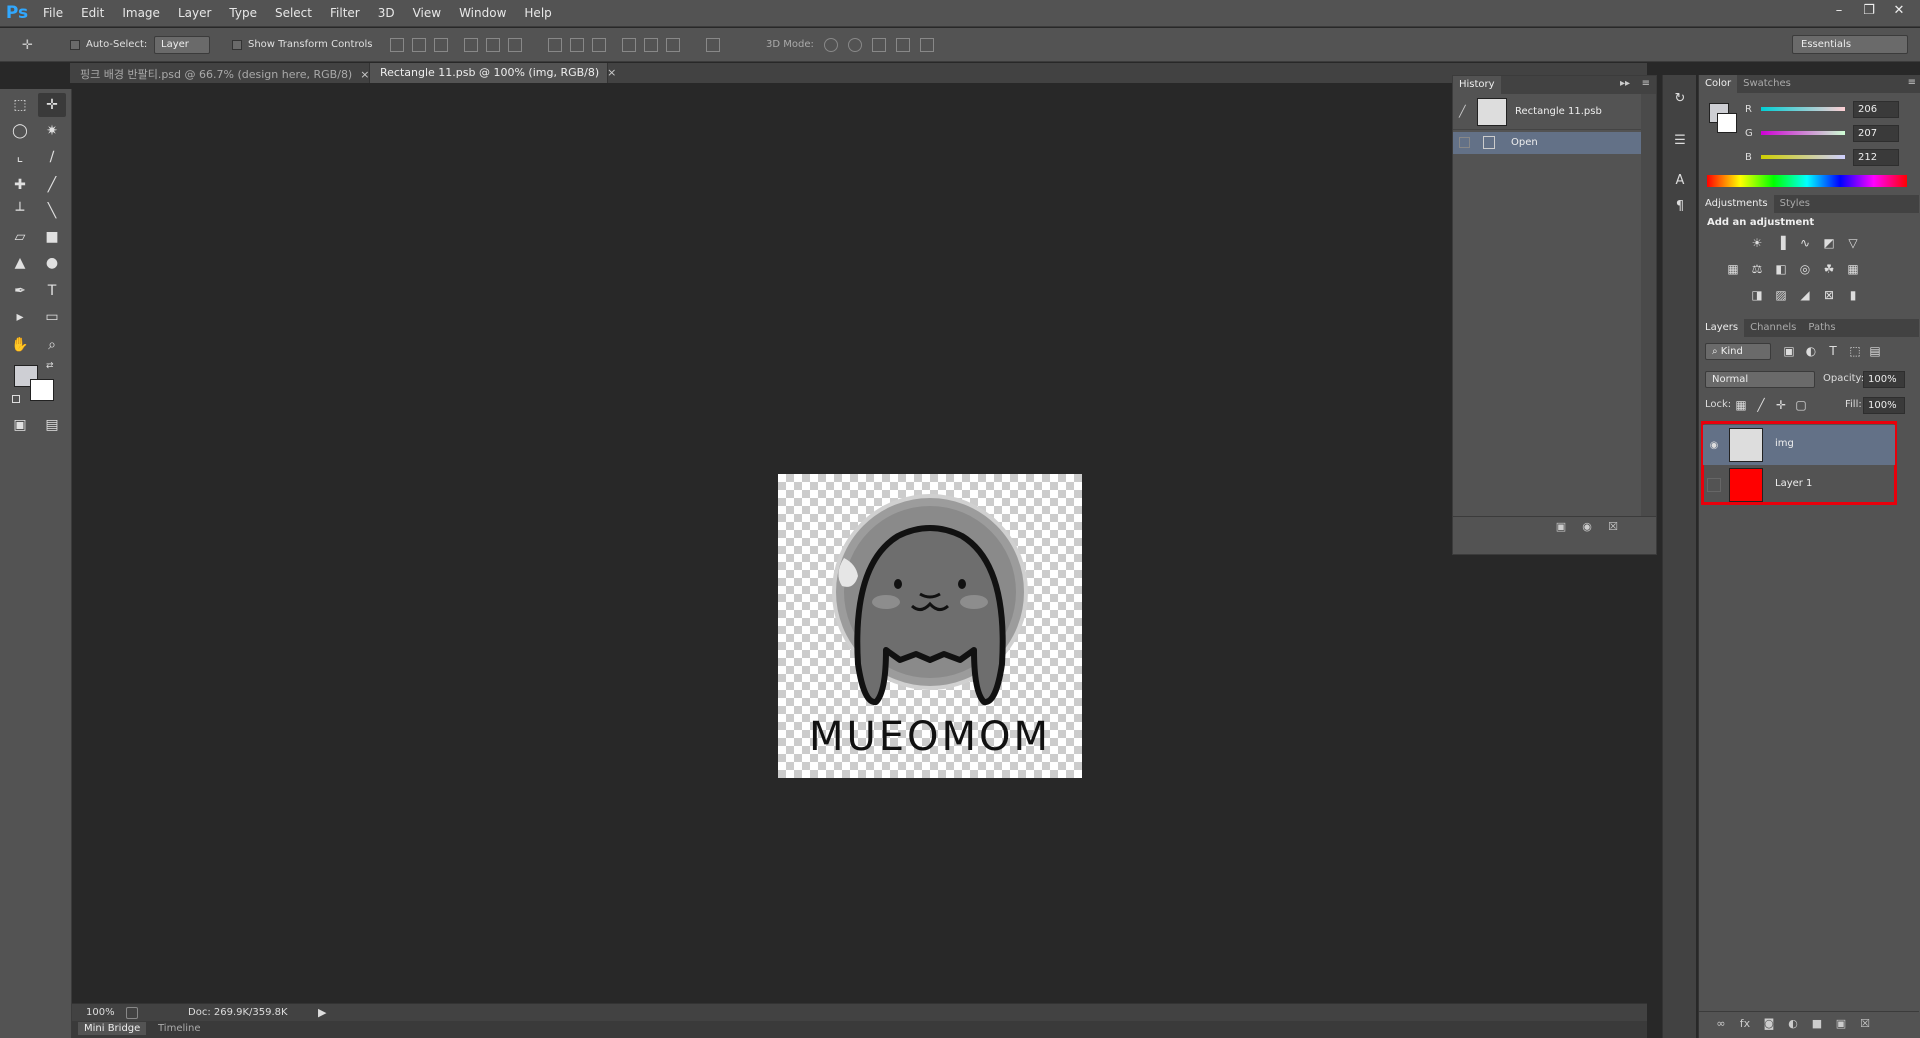 The height and width of the screenshot is (1038, 1920). Describe the element at coordinates (1793, 483) in the screenshot. I see `layer-name: Layer 1` at that location.